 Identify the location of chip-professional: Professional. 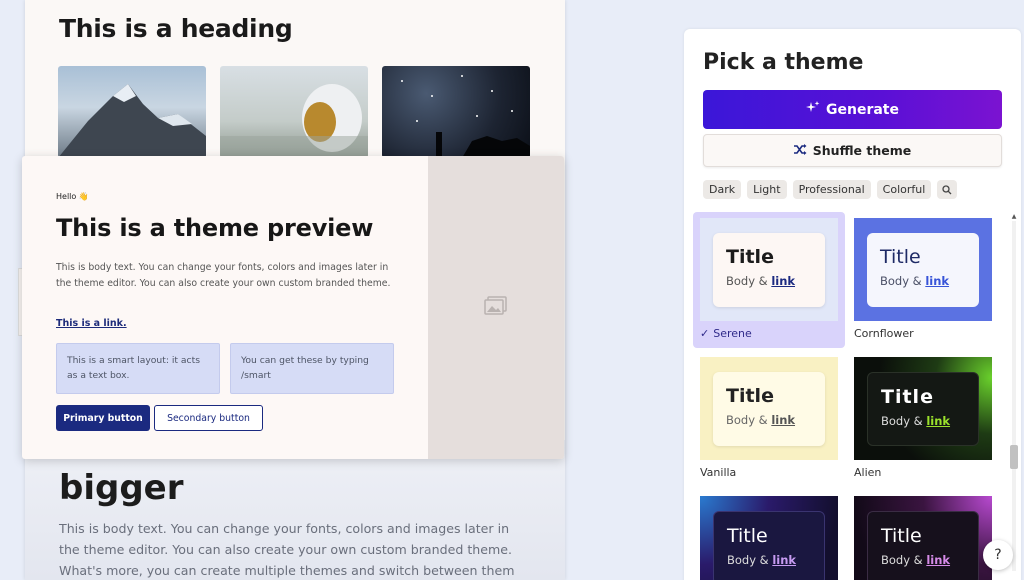
(831, 189).